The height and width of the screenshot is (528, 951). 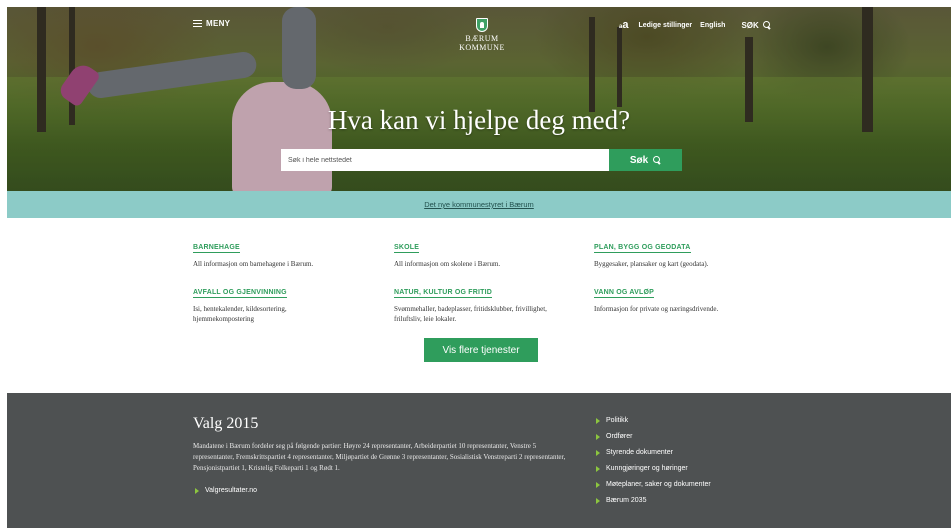 What do you see at coordinates (226, 423) in the screenshot?
I see `footer-title: Valg 2015` at bounding box center [226, 423].